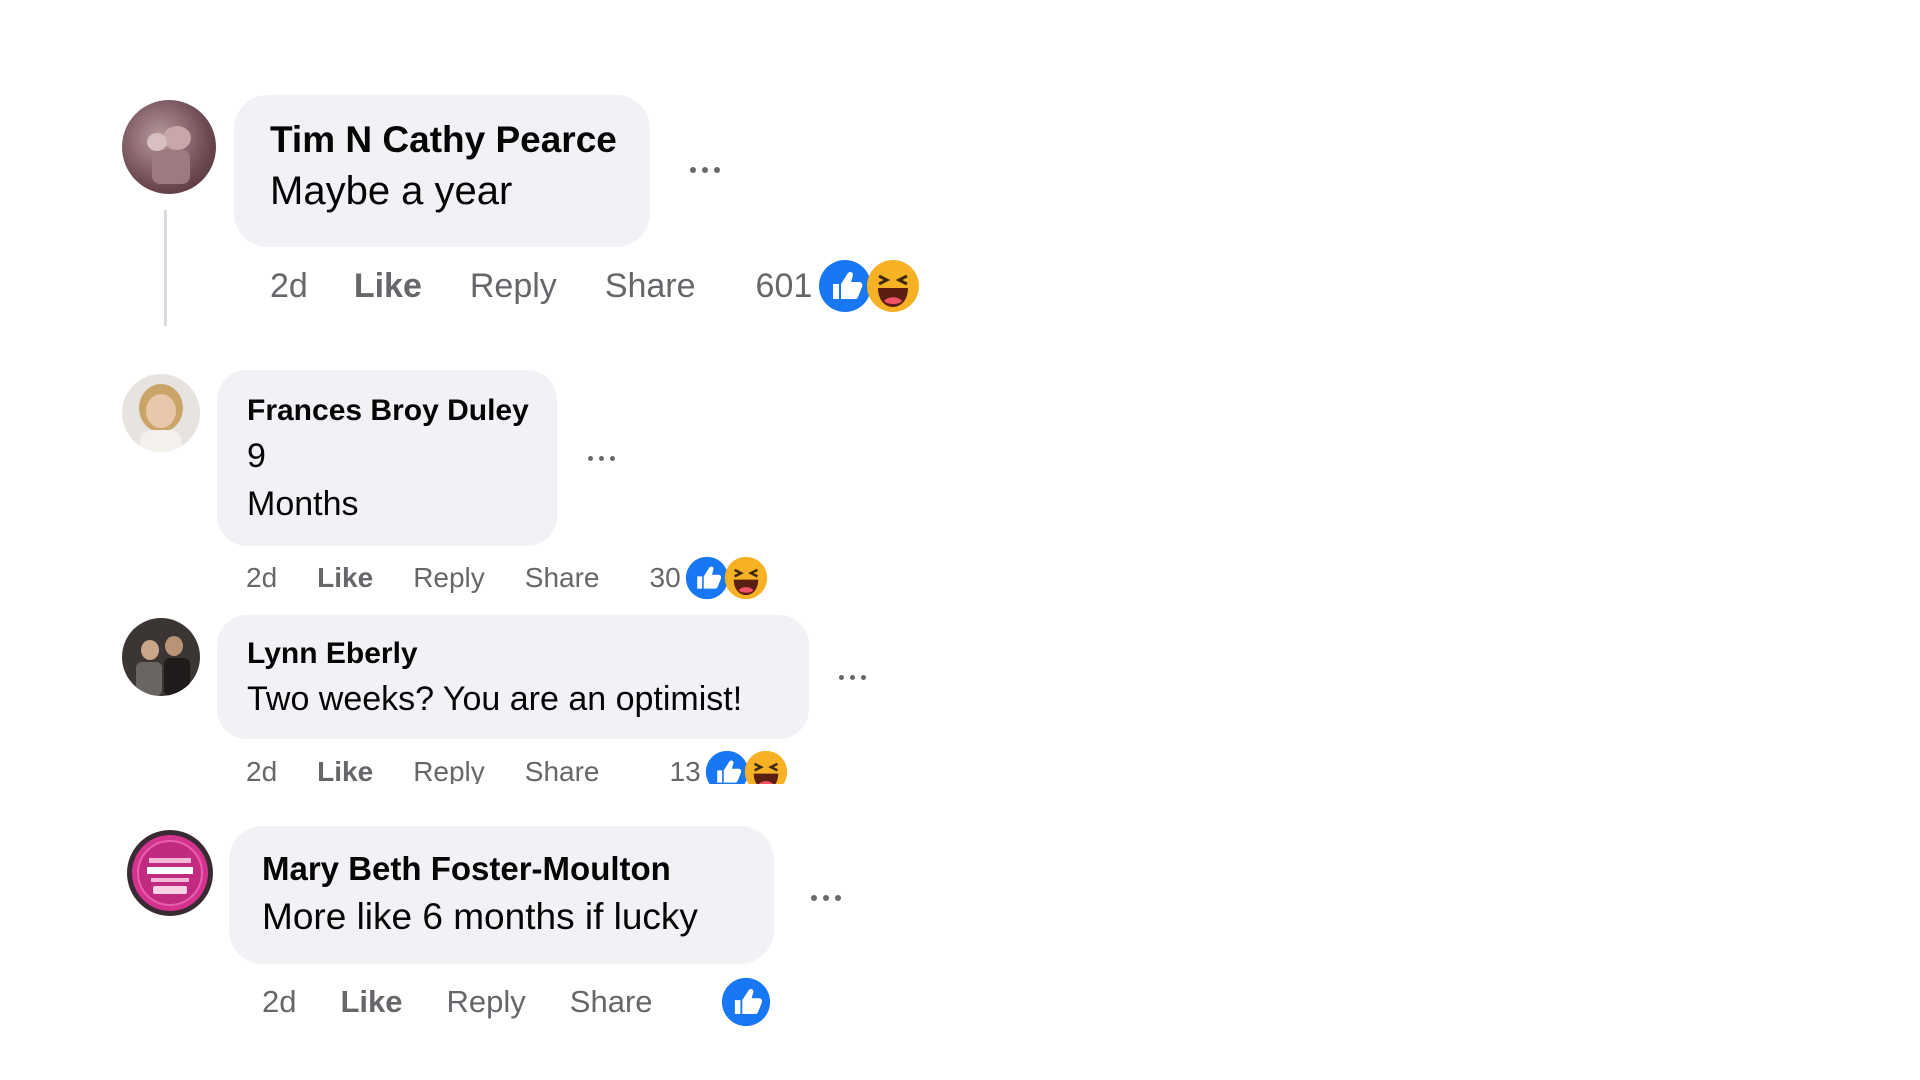 Image resolution: width=1920 pixels, height=1080 pixels. Describe the element at coordinates (303, 504) in the screenshot. I see `comment-text: Months` at that location.